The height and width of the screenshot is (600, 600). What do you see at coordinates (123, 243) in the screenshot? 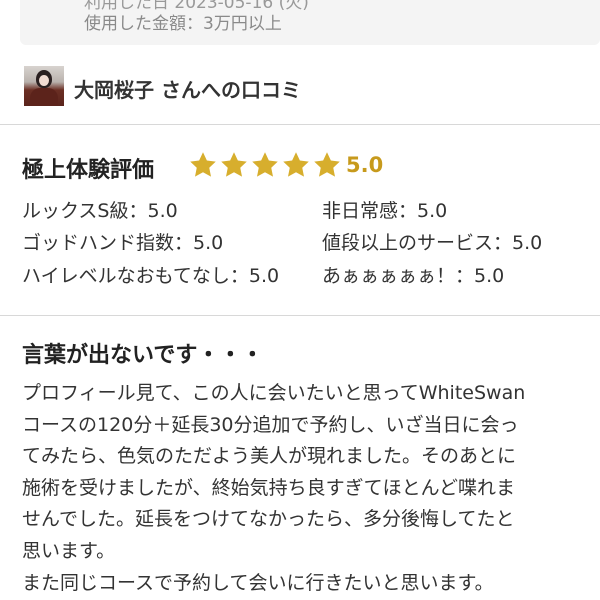
I see `criteria-god-hand: ゴッドハンド指数：5.0` at bounding box center [123, 243].